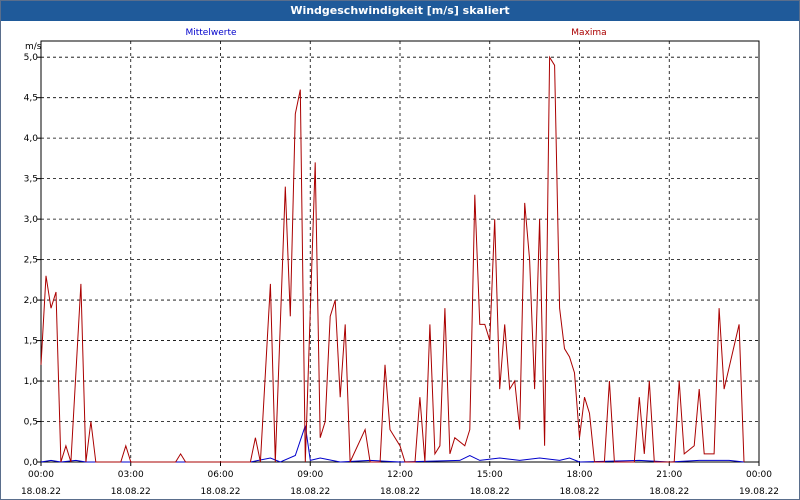 This screenshot has height=500, width=800. What do you see at coordinates (31, 220) in the screenshot?
I see `y-tick-label: 3,0` at bounding box center [31, 220].